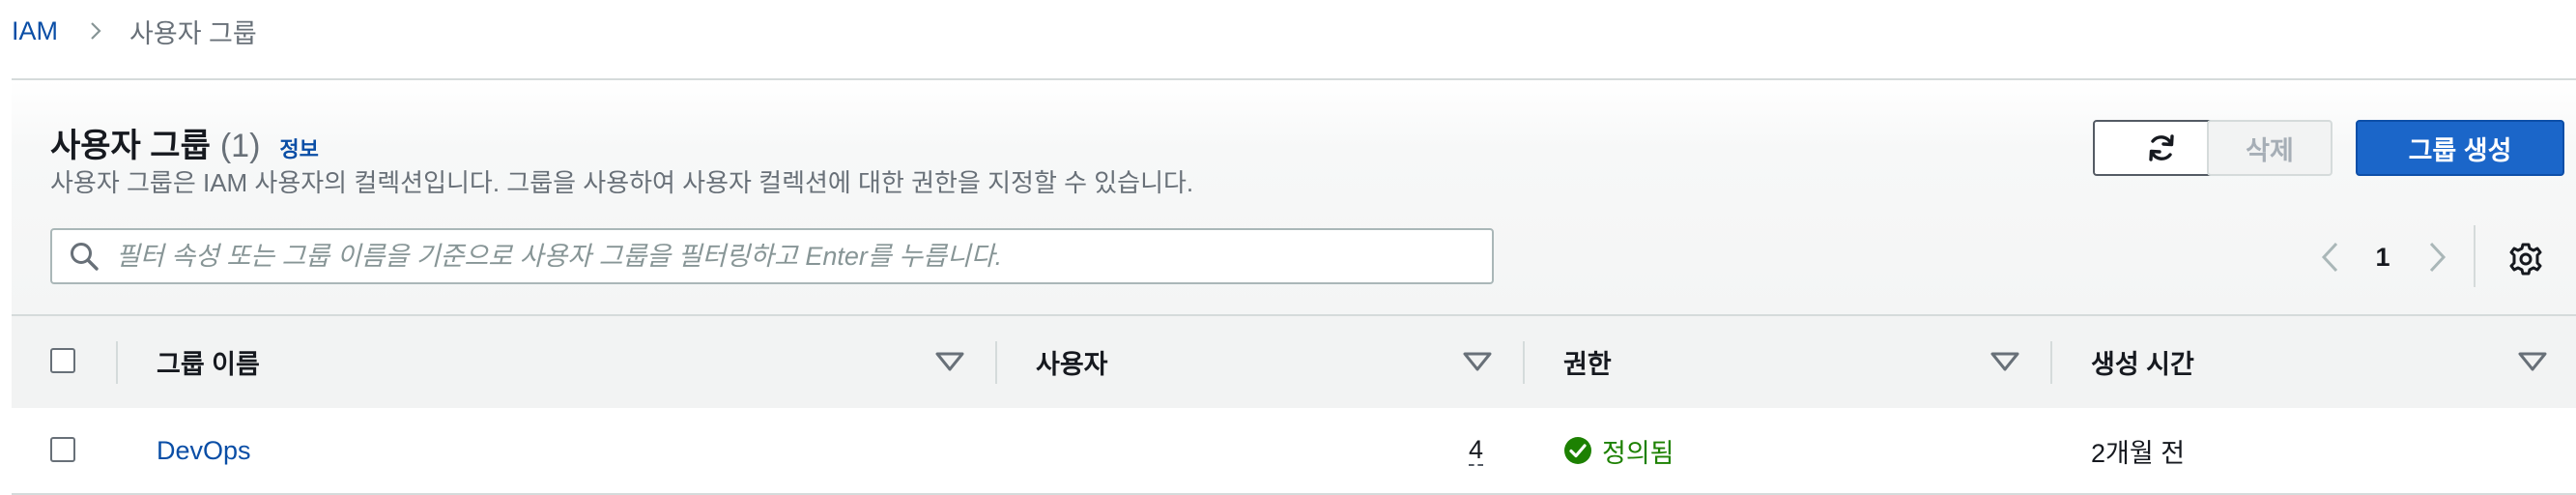 The image size is (2576, 495). What do you see at coordinates (1588, 362) in the screenshot?
I see `column-header-permissions: 권한` at bounding box center [1588, 362].